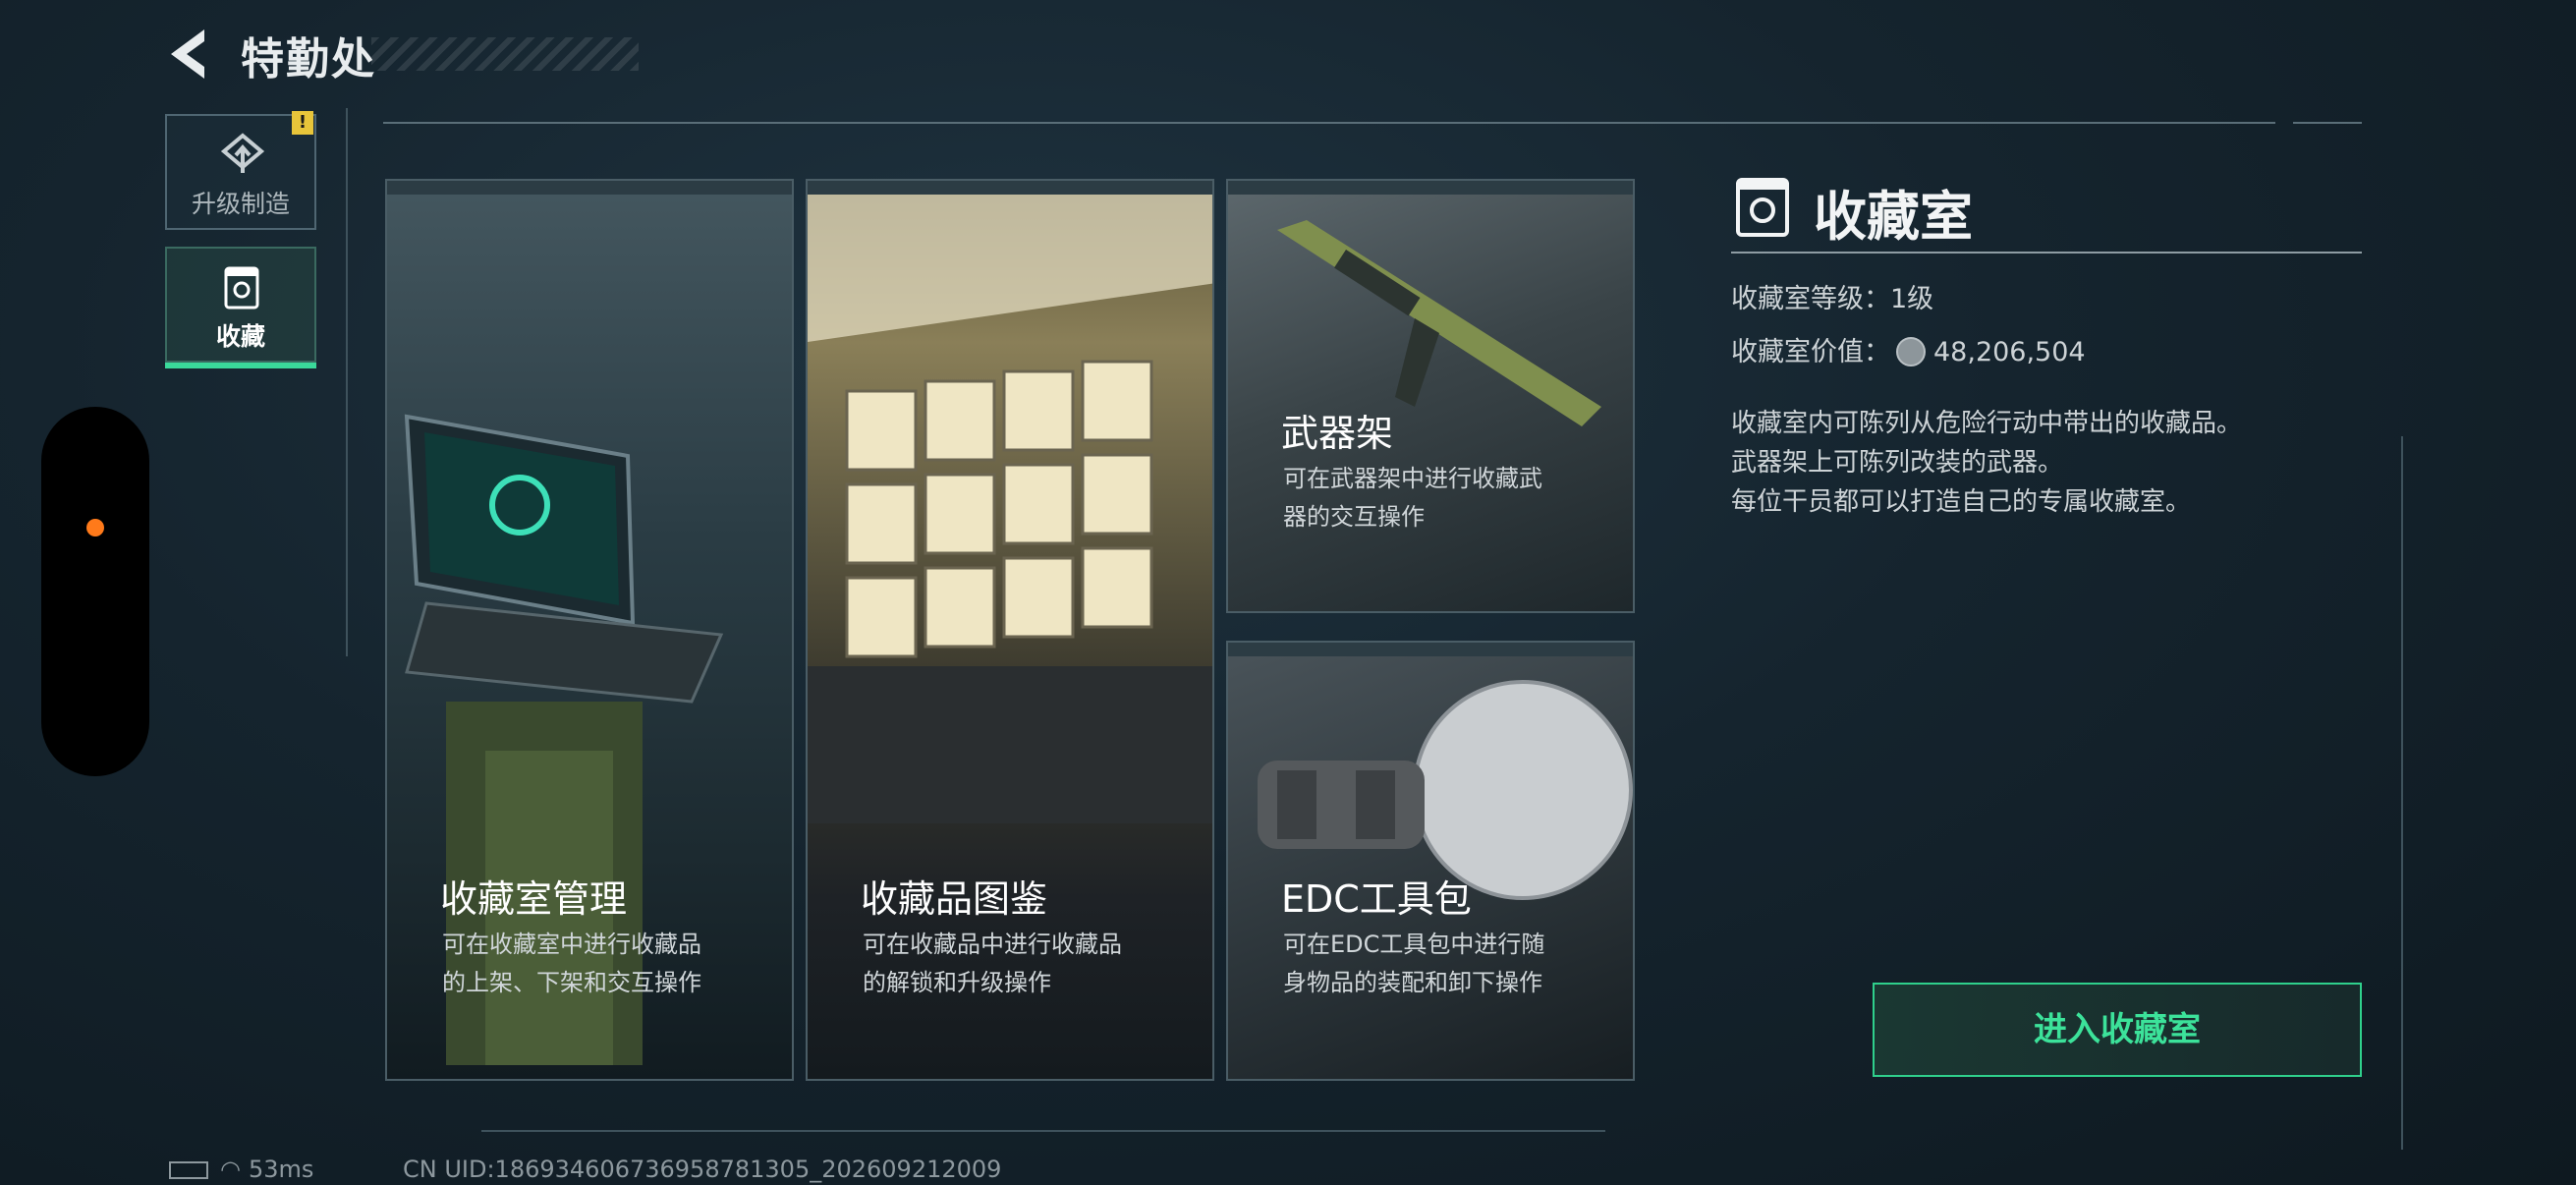  What do you see at coordinates (1376, 899) in the screenshot?
I see `card-title: EDC工具包` at bounding box center [1376, 899].